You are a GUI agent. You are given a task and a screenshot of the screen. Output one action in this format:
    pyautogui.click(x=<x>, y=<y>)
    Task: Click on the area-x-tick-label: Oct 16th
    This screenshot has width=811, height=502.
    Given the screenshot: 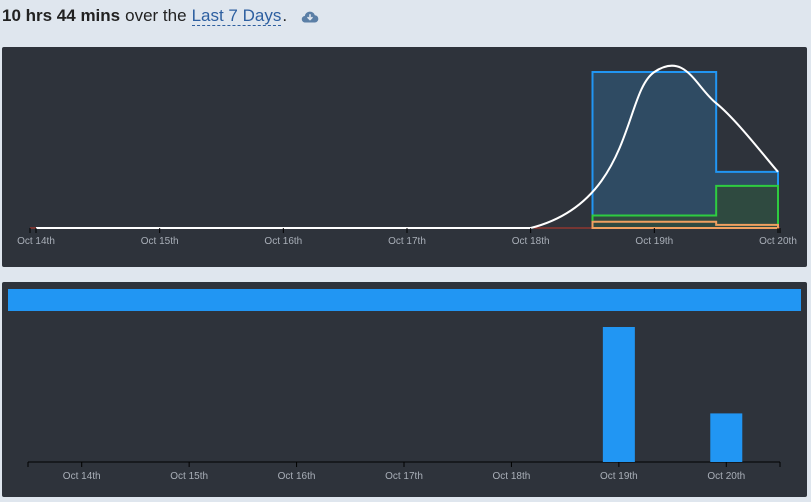 What is the action you would take?
    pyautogui.click(x=283, y=241)
    